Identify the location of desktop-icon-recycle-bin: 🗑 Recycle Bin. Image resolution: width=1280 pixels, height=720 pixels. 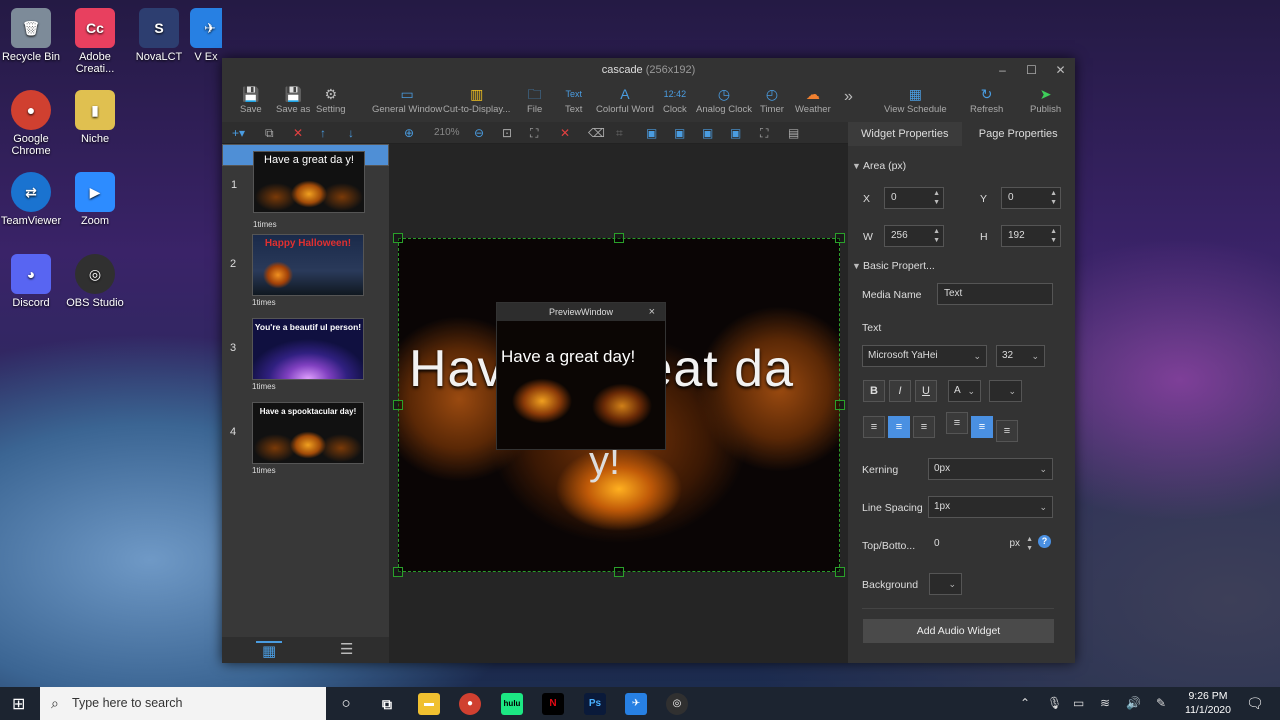
(31, 35).